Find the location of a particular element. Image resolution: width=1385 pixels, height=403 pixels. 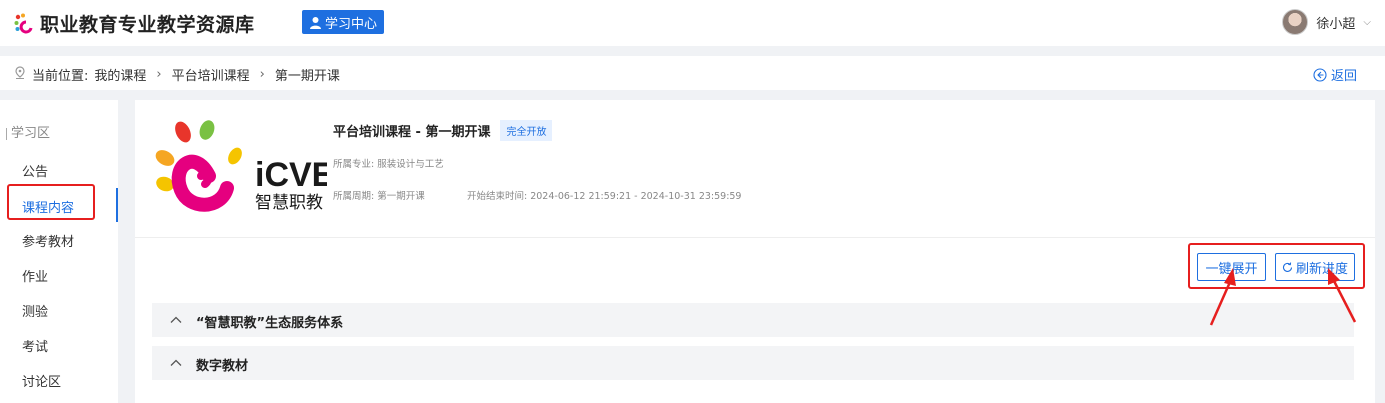

sidebar-item-announcement: 公告 is located at coordinates (35, 170).